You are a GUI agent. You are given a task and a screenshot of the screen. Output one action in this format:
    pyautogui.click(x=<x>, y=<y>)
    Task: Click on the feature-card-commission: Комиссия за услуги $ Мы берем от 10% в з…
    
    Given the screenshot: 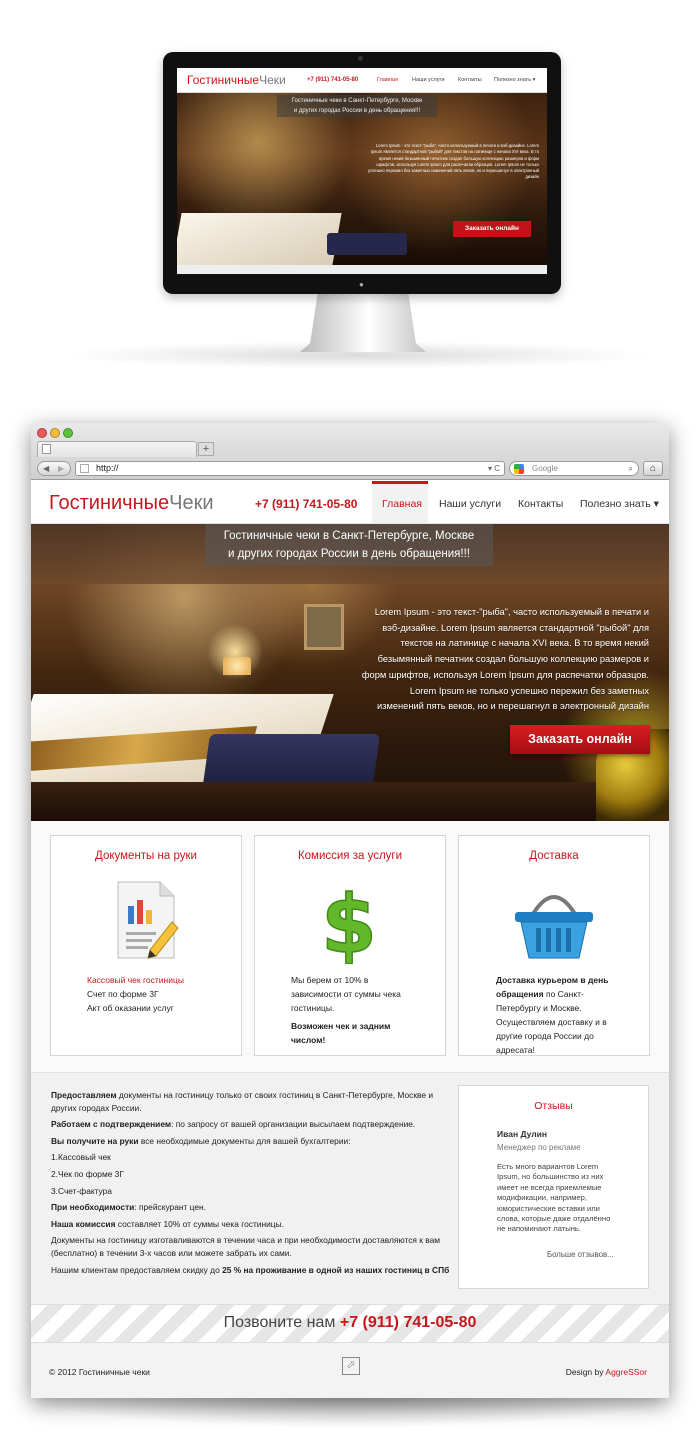 What is the action you would take?
    pyautogui.click(x=350, y=945)
    